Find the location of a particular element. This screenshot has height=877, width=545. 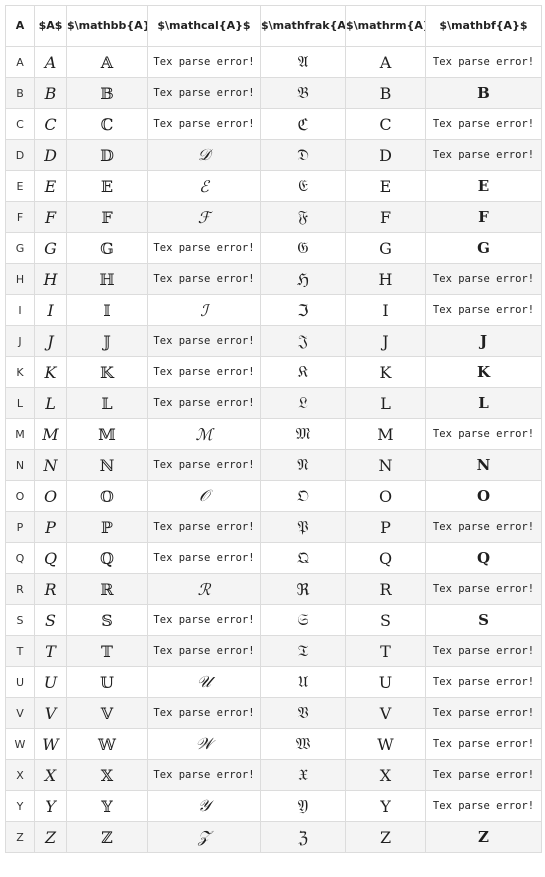

table-row: C 𝐶 ℂ Tex parse error! ℭ C Tex parse error! is located at coordinates (273, 124).